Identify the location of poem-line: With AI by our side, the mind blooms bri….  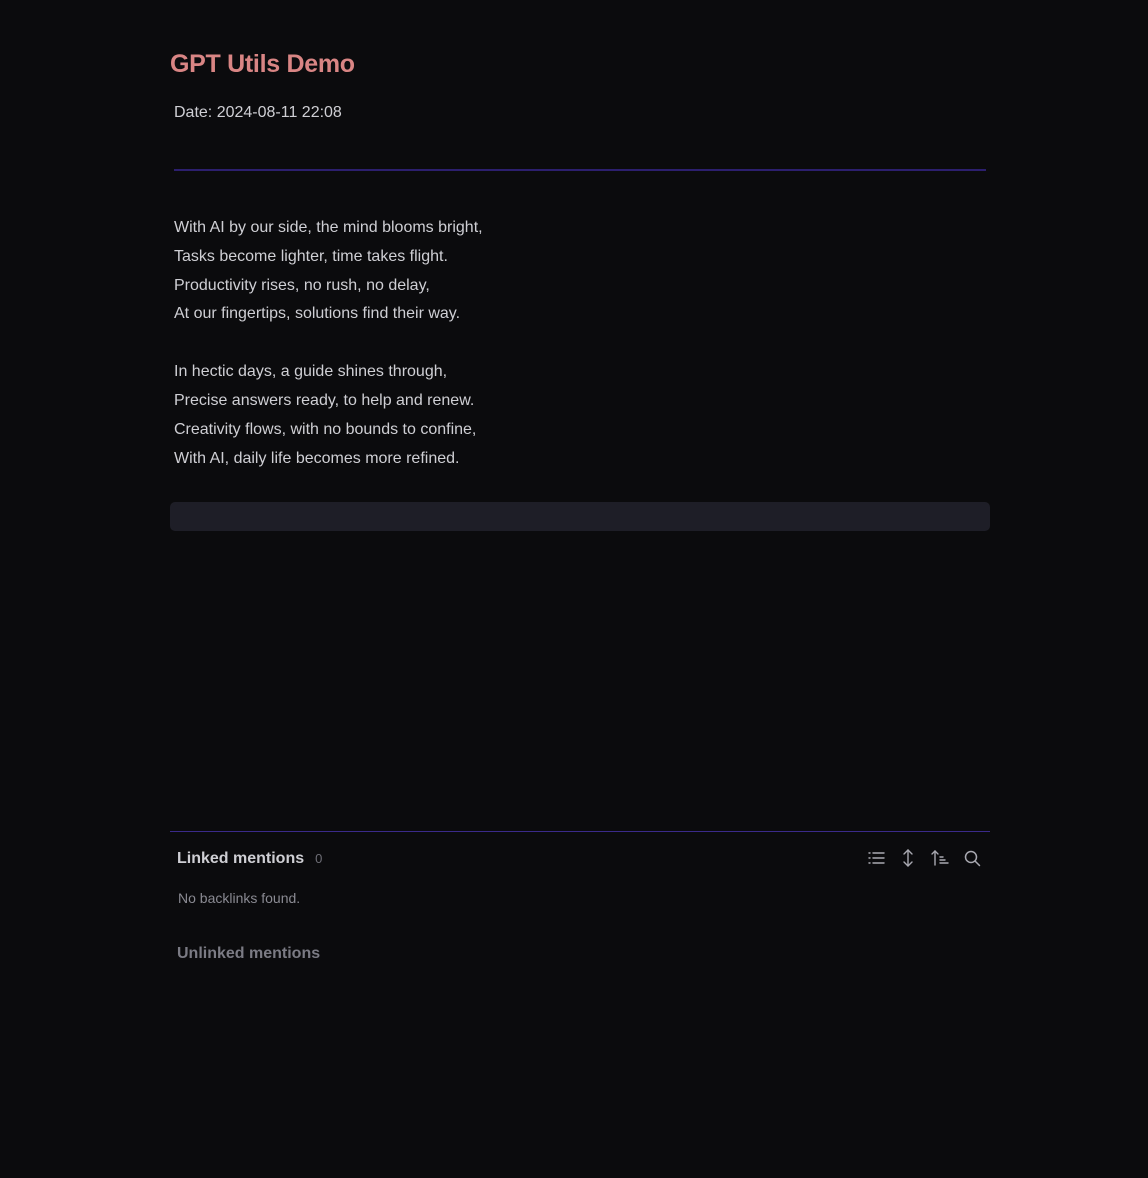
(580, 228).